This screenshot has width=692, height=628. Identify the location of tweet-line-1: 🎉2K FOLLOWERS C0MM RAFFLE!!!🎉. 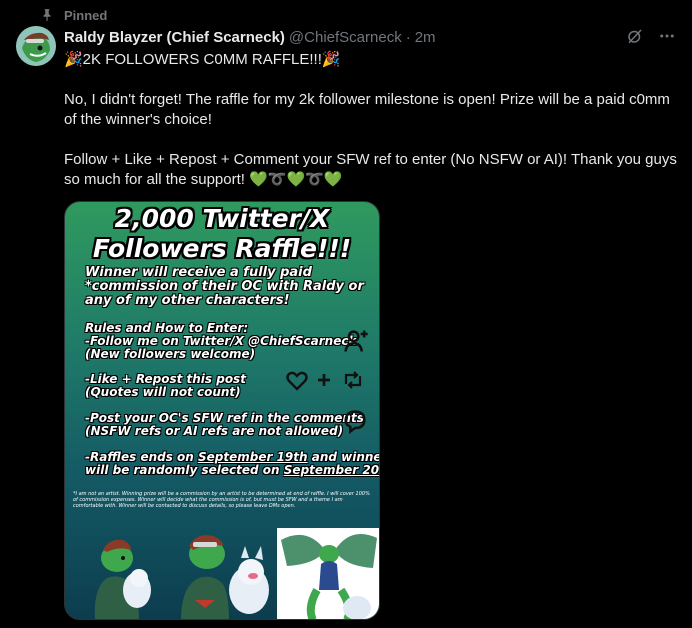
(202, 59).